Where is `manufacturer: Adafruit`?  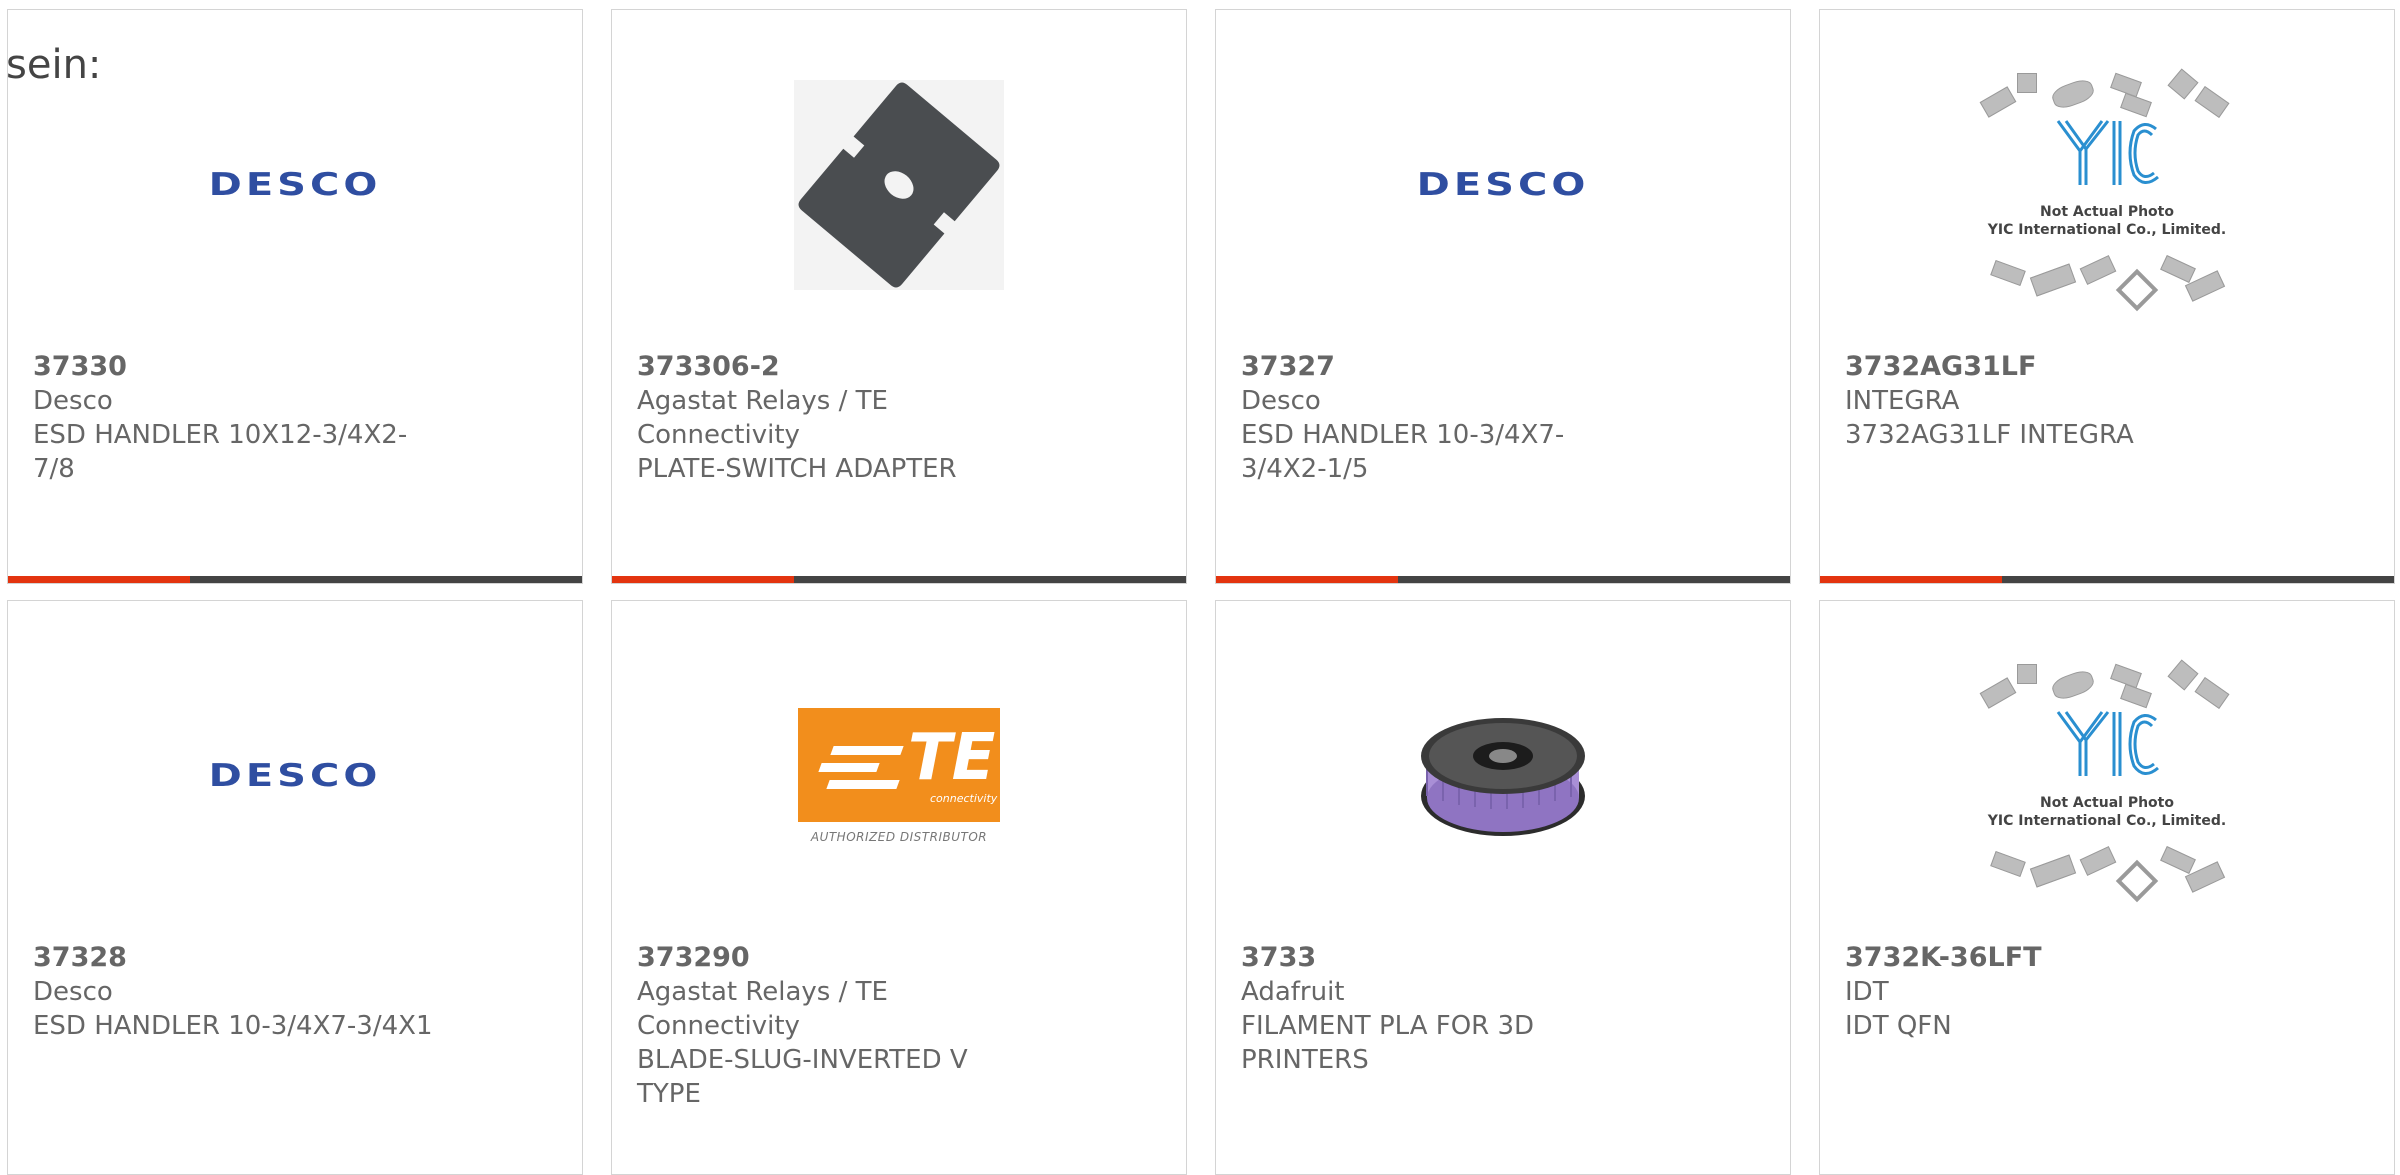 manufacturer: Adafruit is located at coordinates (1293, 992).